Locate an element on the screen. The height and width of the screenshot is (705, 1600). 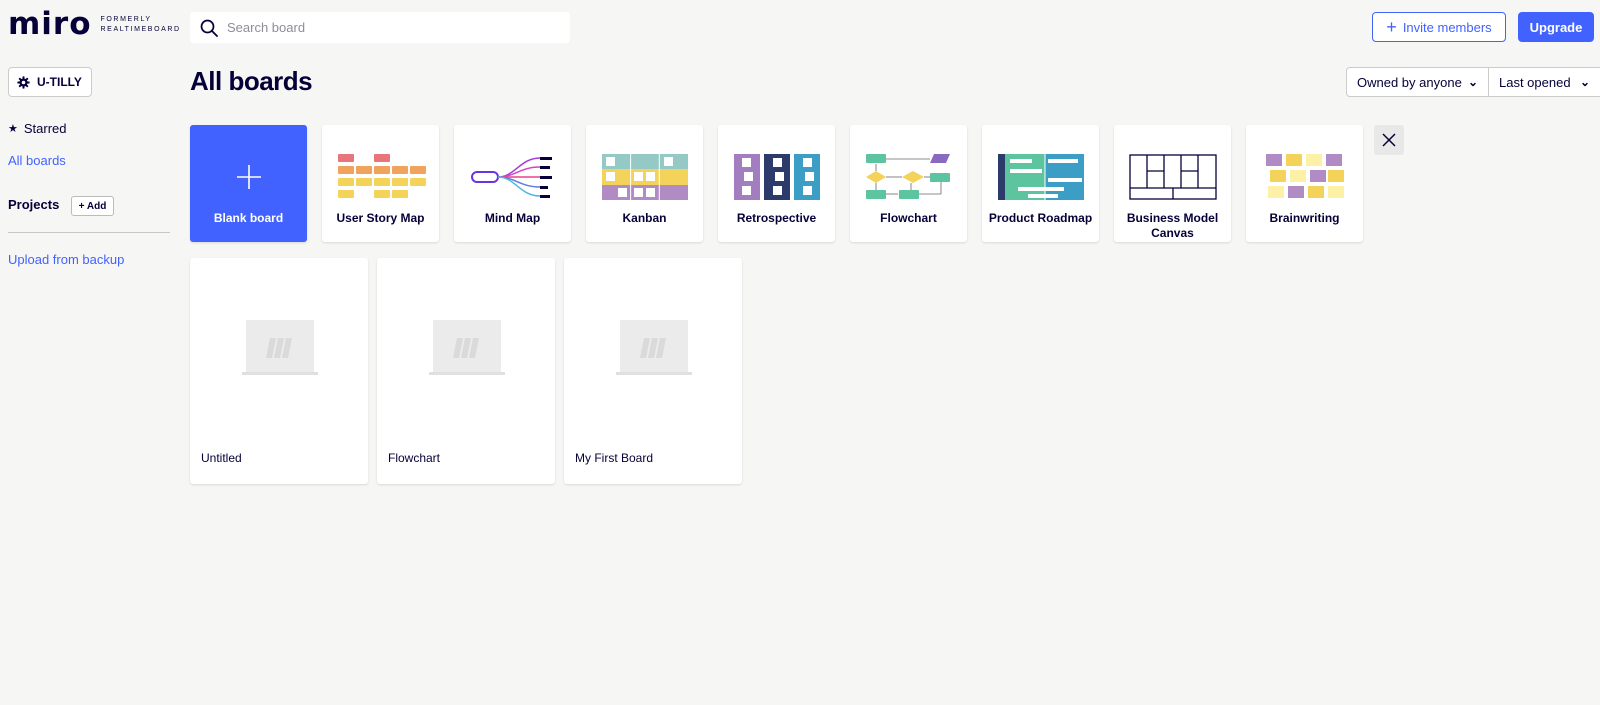
logo-wordmark: miro is located at coordinates (50, 24).